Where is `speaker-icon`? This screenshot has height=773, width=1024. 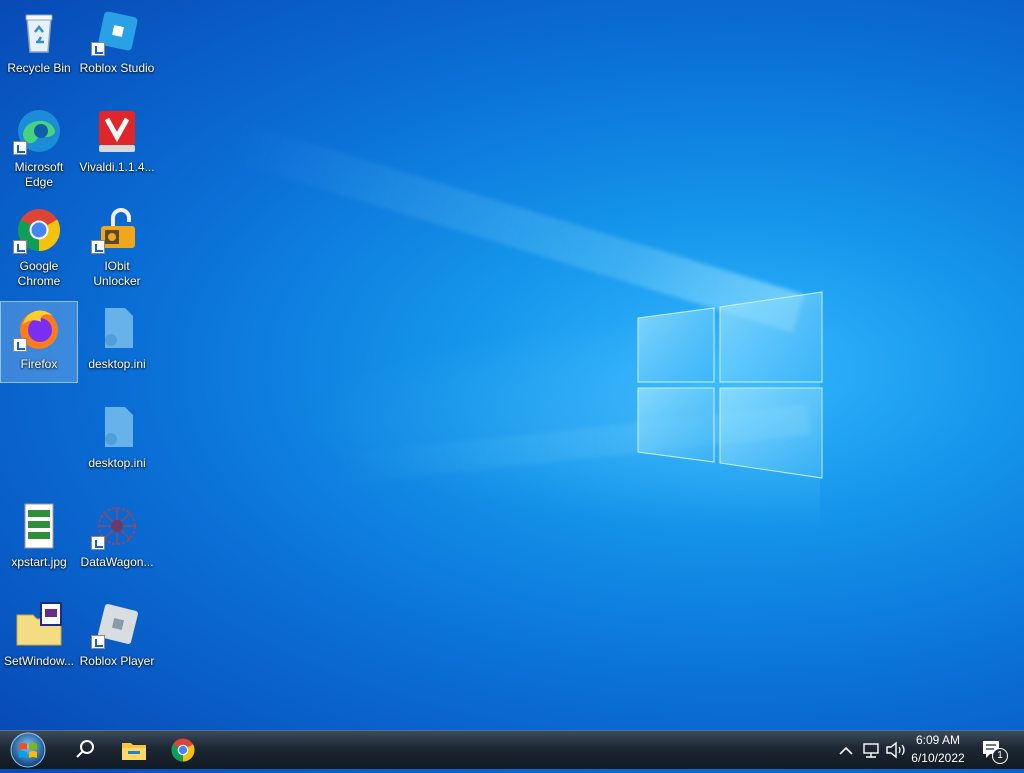
speaker-icon is located at coordinates (895, 750).